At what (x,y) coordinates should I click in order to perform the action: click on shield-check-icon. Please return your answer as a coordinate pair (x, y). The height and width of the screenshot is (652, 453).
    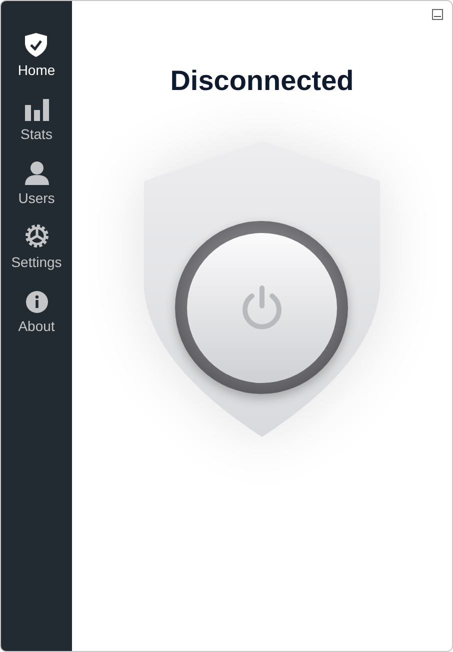
    Looking at the image, I should click on (36, 45).